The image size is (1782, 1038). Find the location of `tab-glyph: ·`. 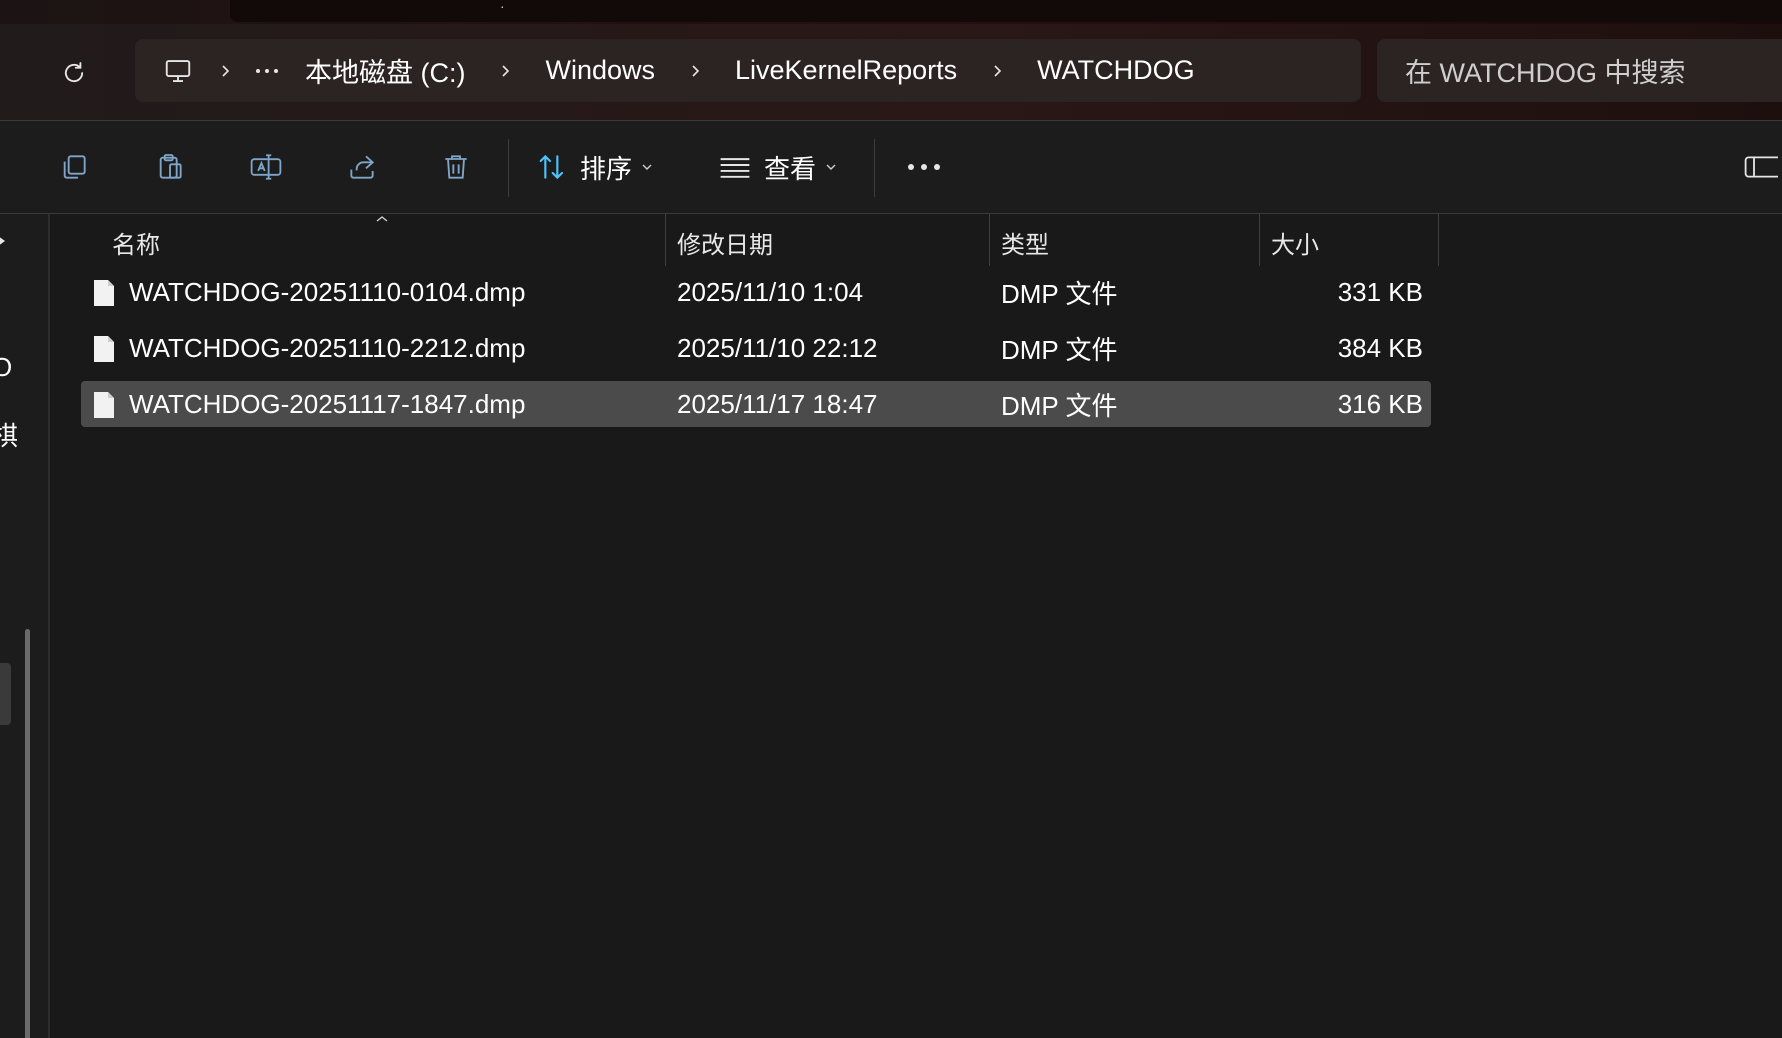

tab-glyph: · is located at coordinates (502, 7).